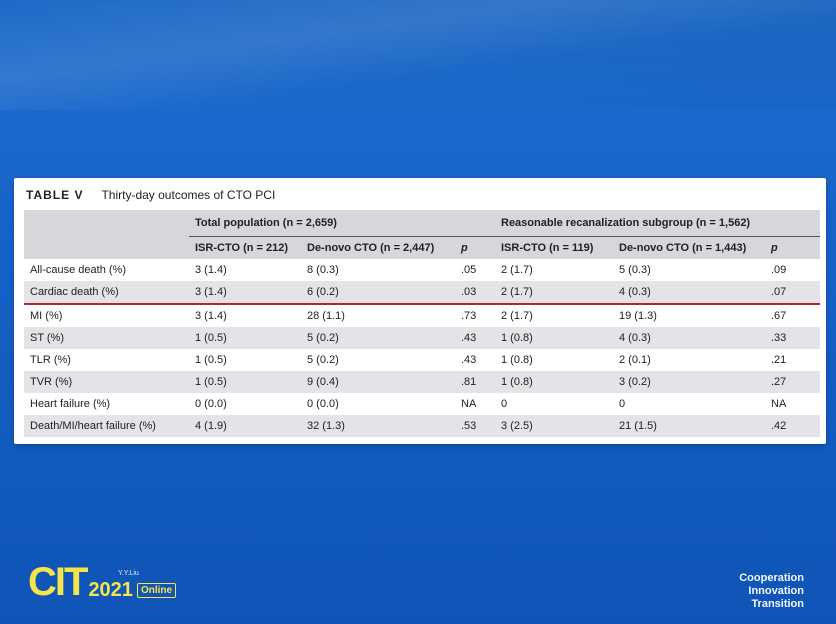 The height and width of the screenshot is (624, 836). I want to click on col-header: ISR-CTO (n = 119), so click(554, 247).